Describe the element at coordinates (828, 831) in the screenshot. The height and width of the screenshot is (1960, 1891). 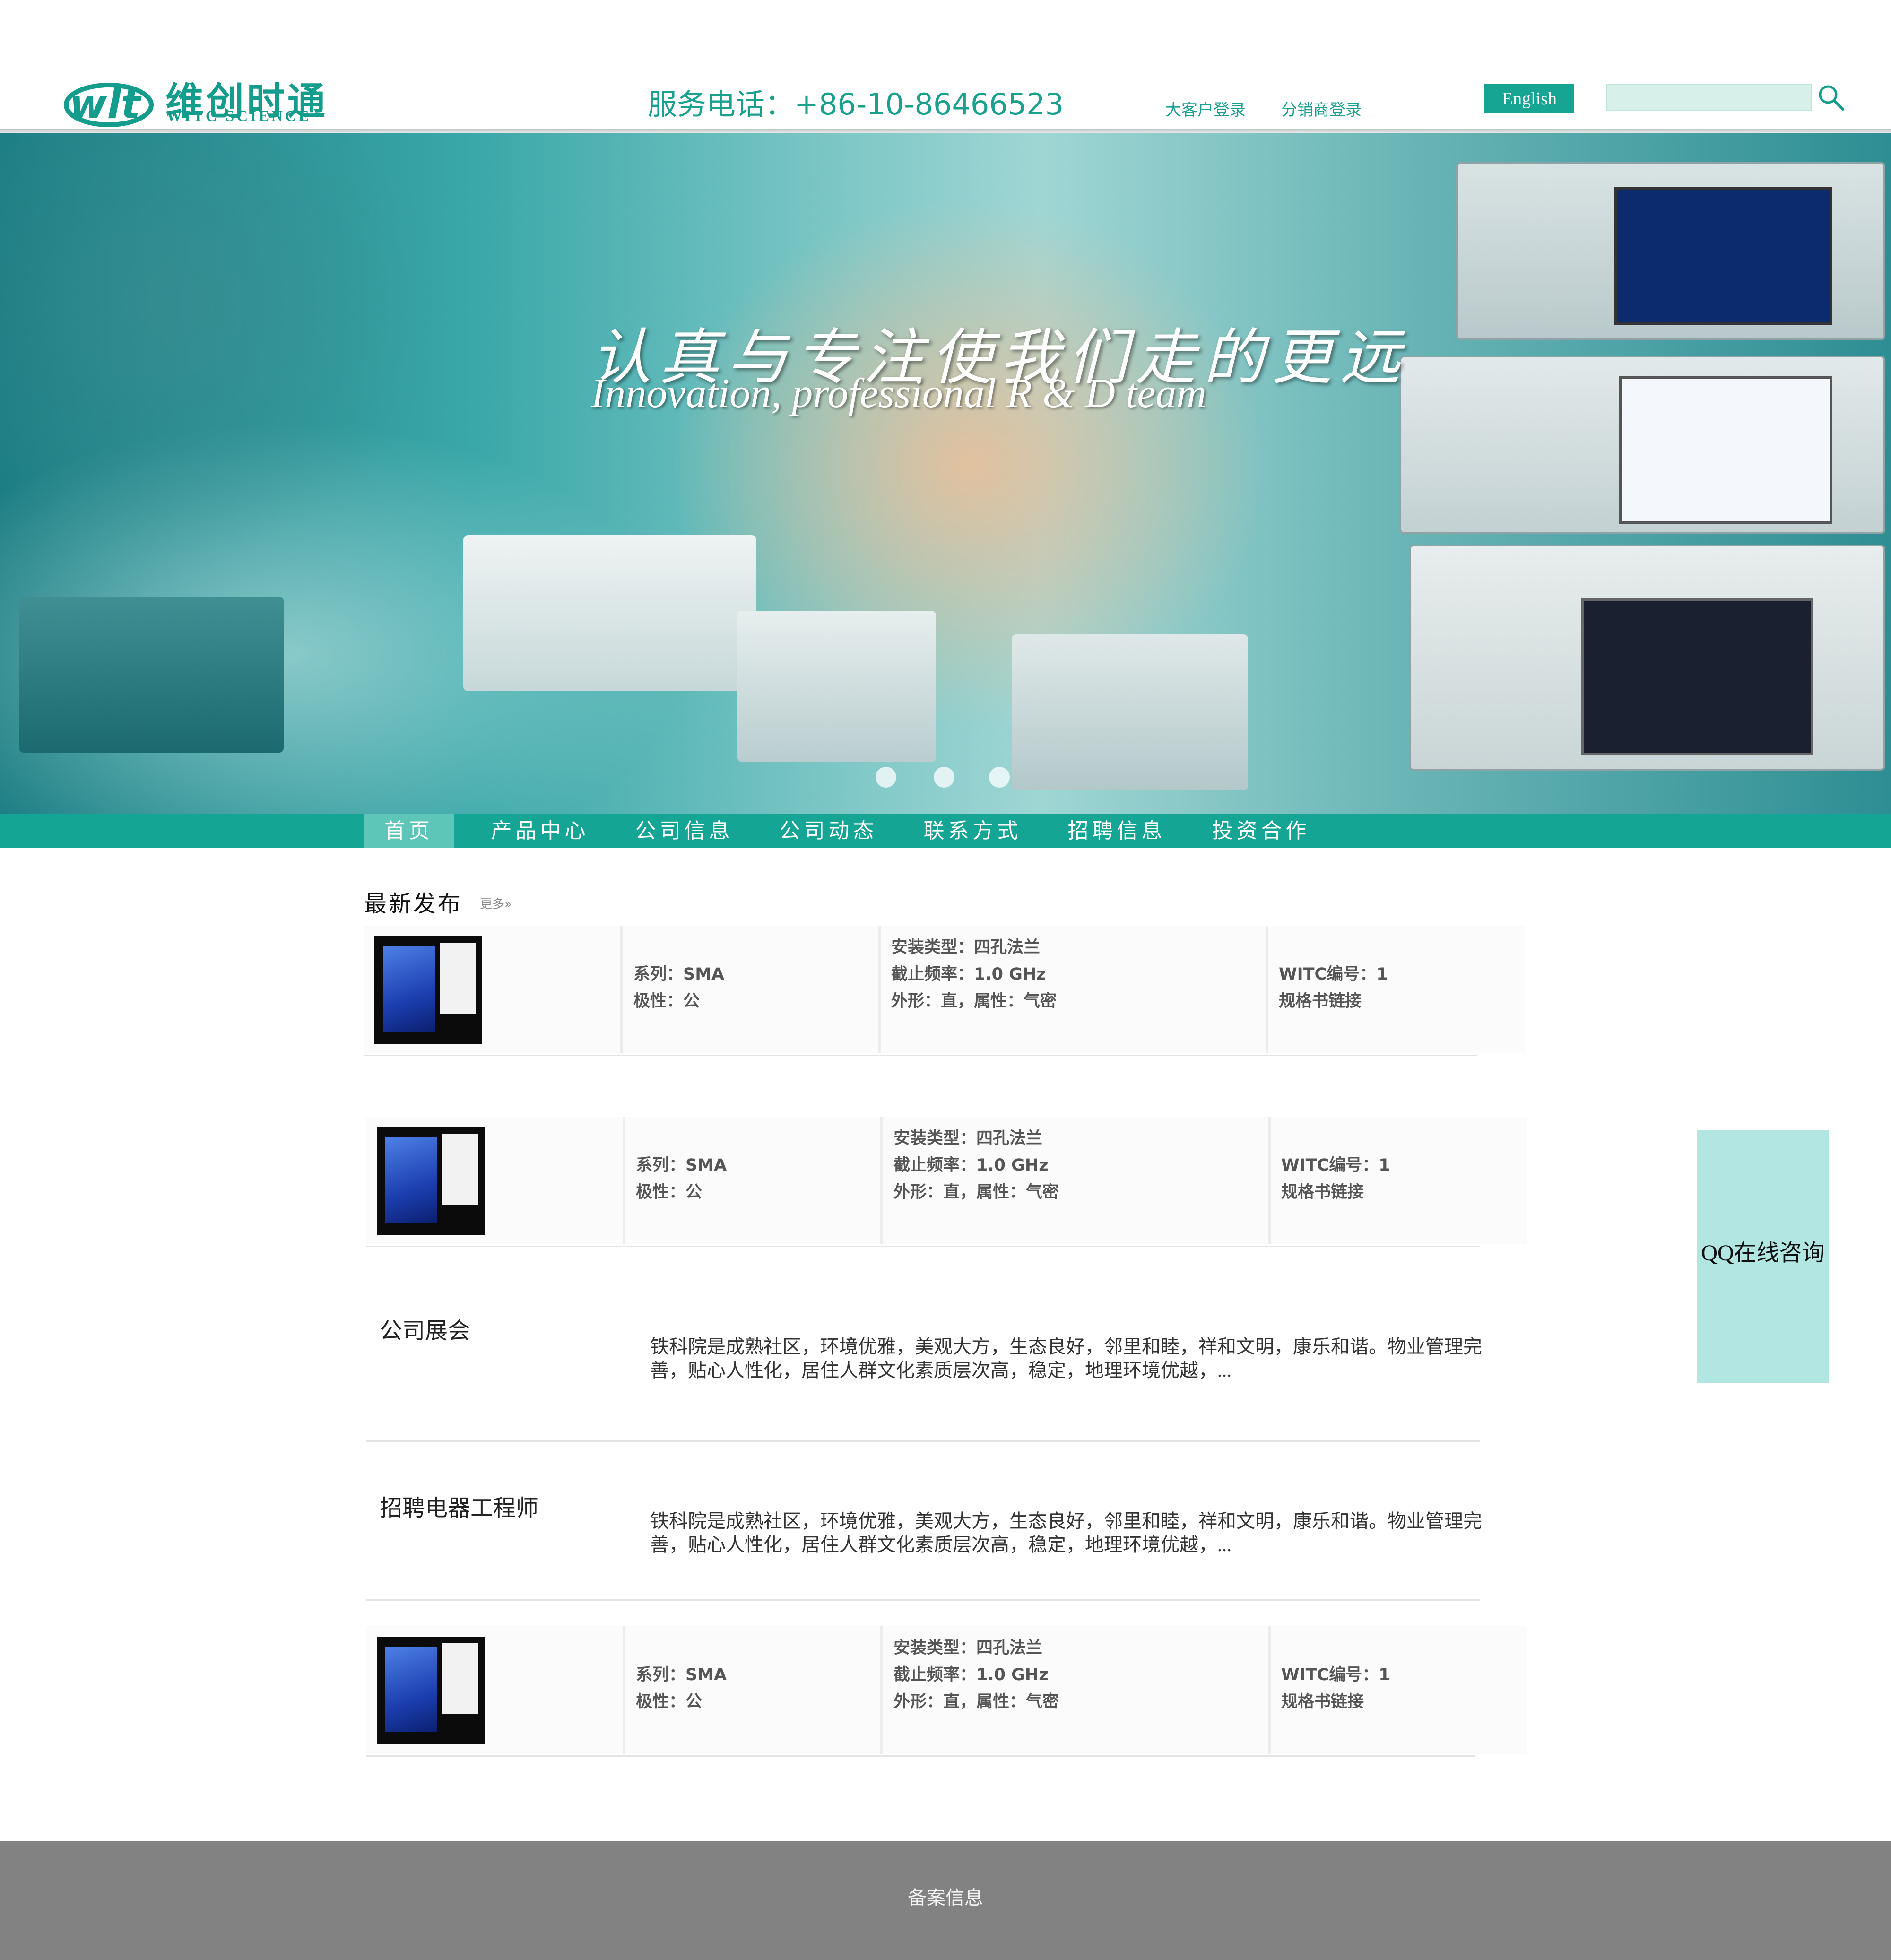
I see `nav-item-company-news: 公司动态` at that location.